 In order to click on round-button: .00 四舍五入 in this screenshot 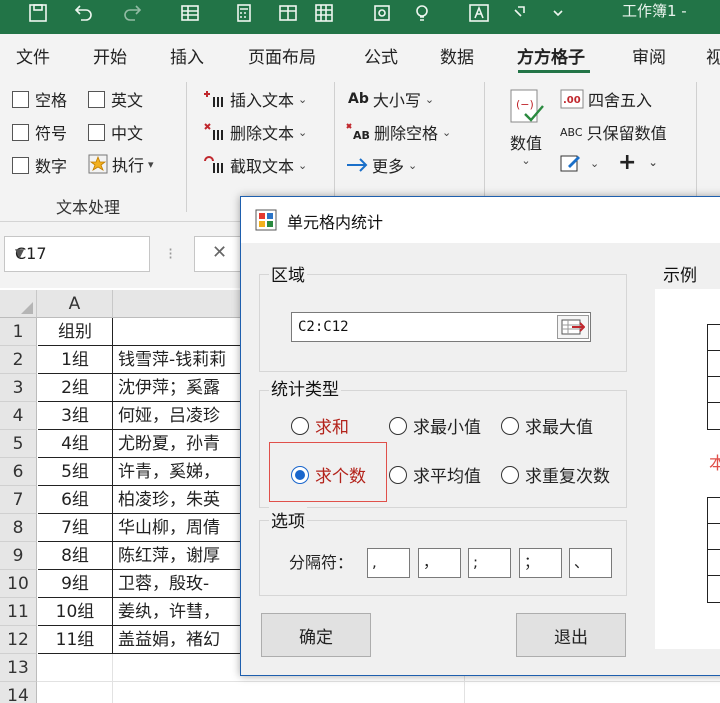, I will do `click(606, 99)`.